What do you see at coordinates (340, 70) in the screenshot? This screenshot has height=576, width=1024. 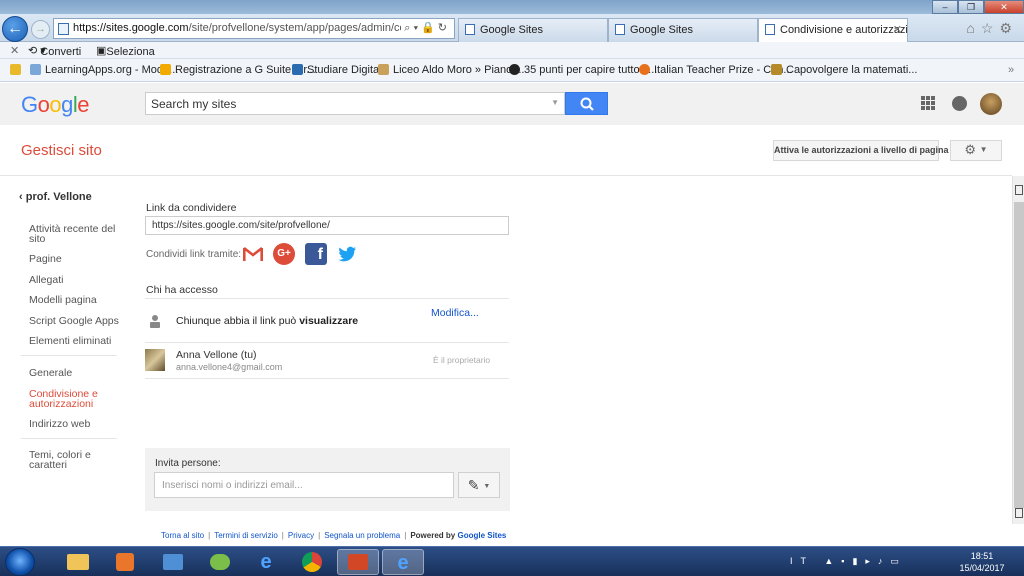 I see `favorite-link: Studiare Digitale` at bounding box center [340, 70].